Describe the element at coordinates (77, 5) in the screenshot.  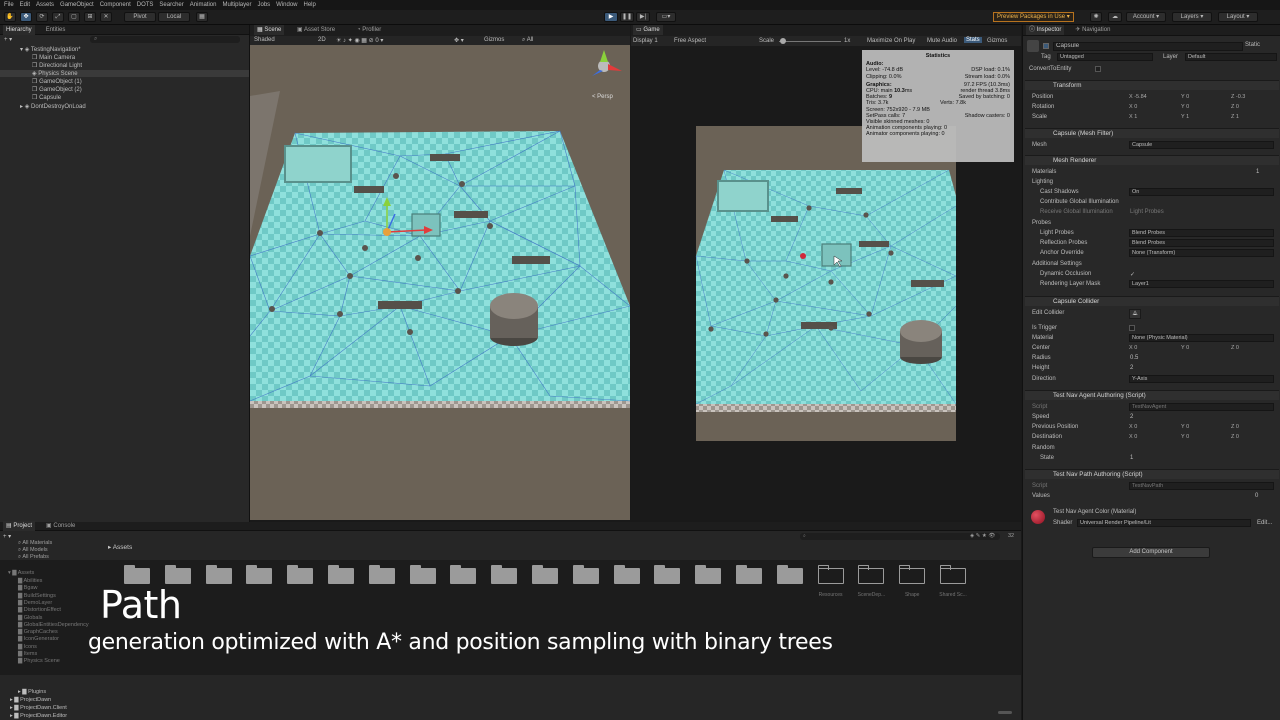
I see `menu-gameobject: GameObject` at that location.